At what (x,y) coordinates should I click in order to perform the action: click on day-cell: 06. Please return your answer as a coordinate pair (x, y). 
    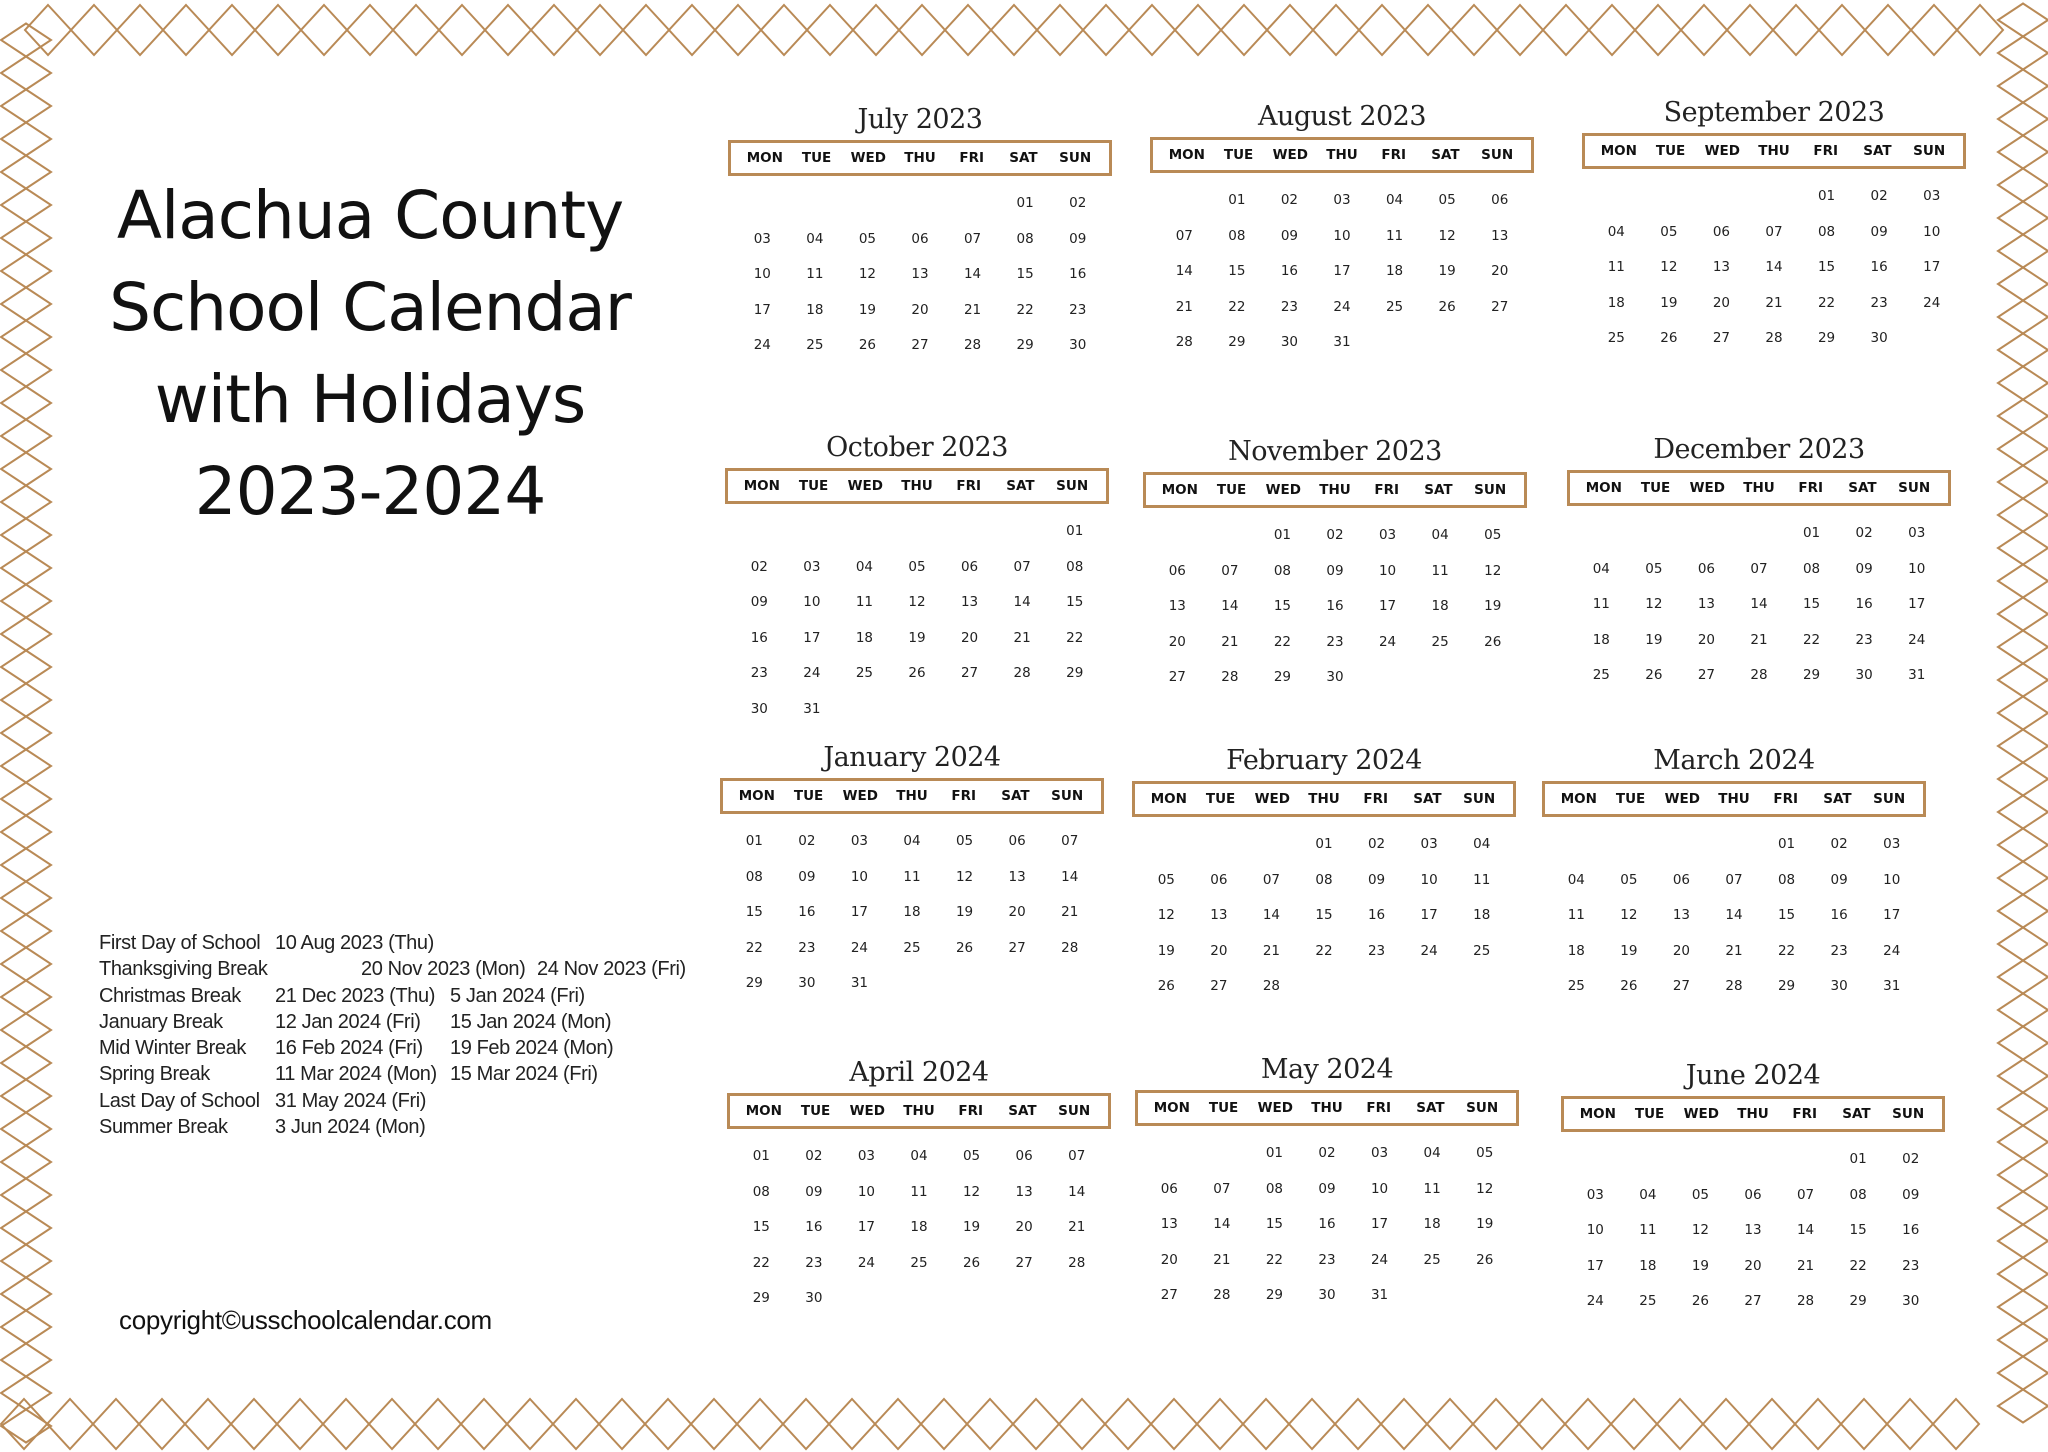
    Looking at the image, I should click on (1681, 879).